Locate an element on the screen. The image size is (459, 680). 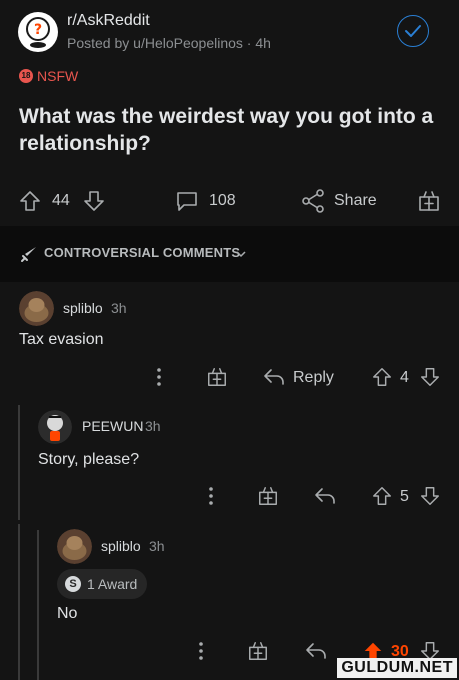
post-meta: Posted by u/HeloPeopelinos · 4h is located at coordinates (169, 43).